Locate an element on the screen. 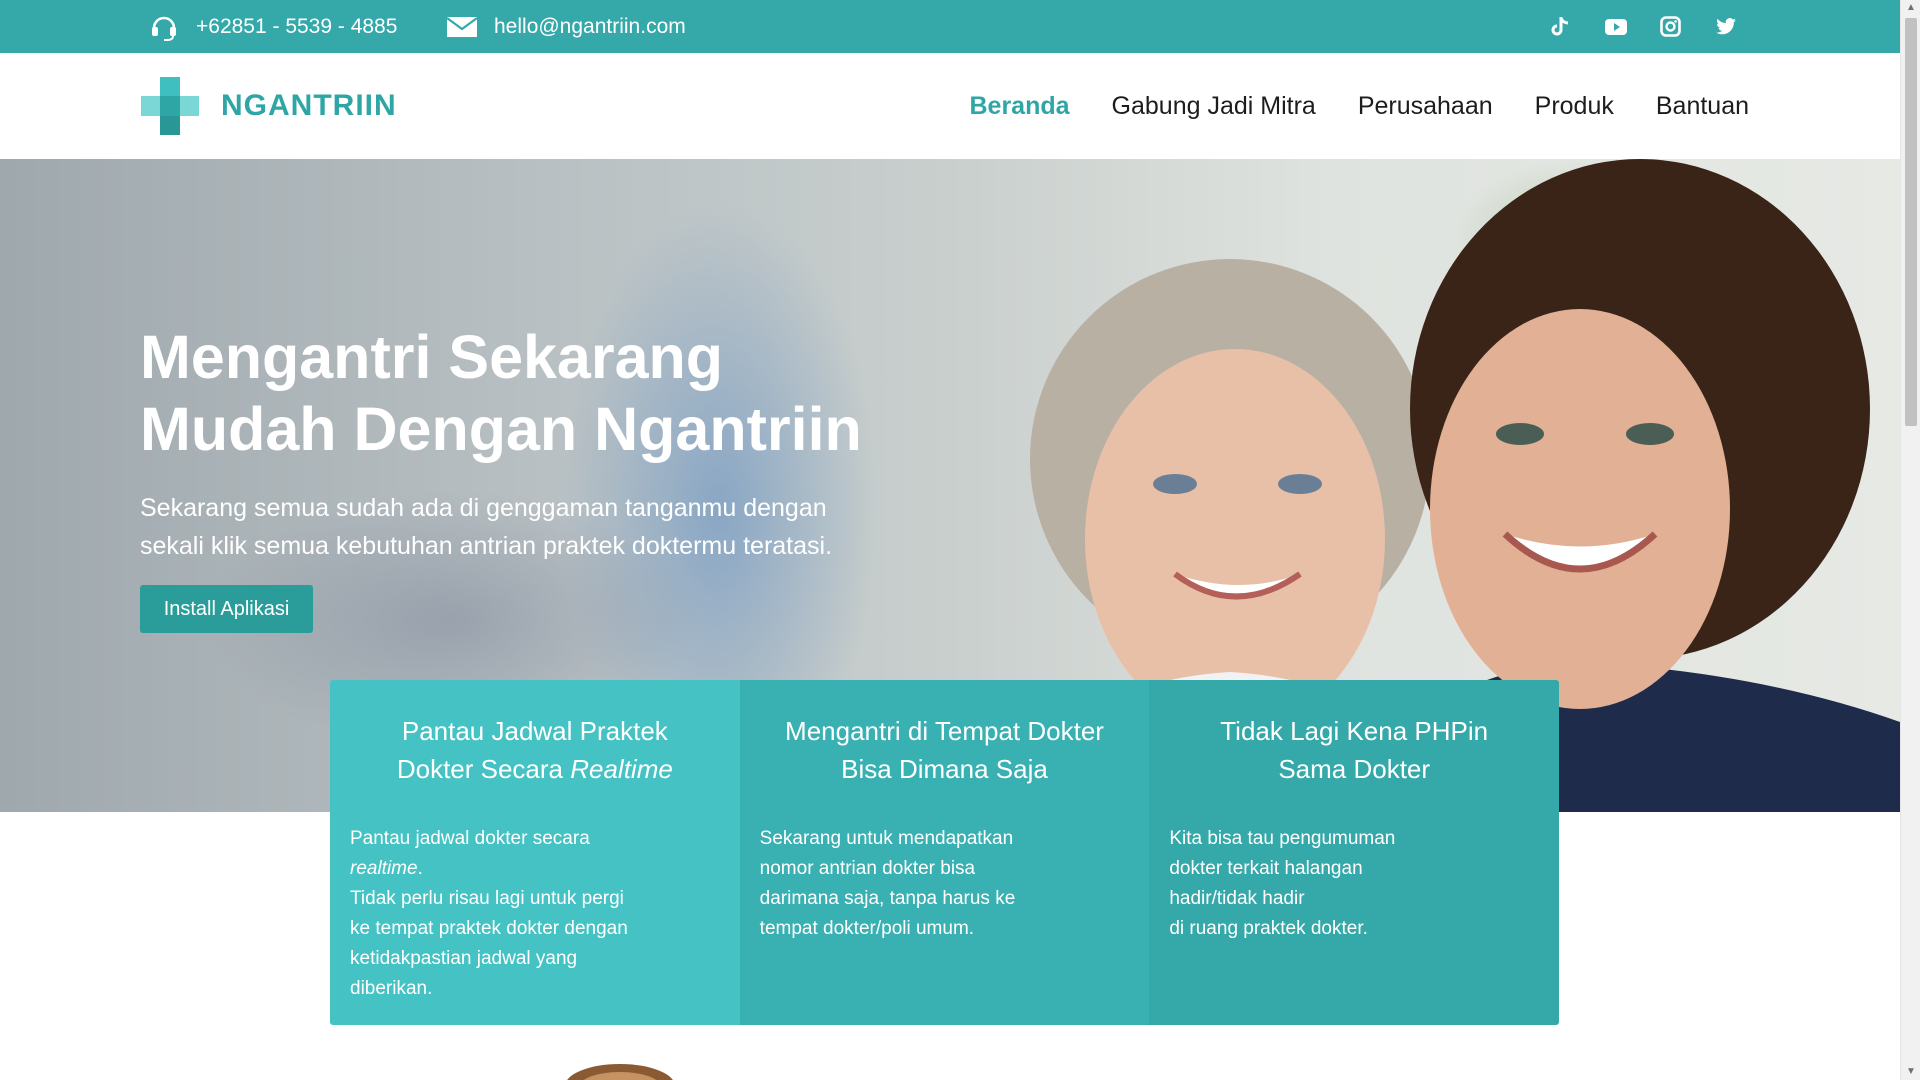 This screenshot has height=1080, width=1920. feature-title-line2: Dokter Secara is located at coordinates (483, 769).